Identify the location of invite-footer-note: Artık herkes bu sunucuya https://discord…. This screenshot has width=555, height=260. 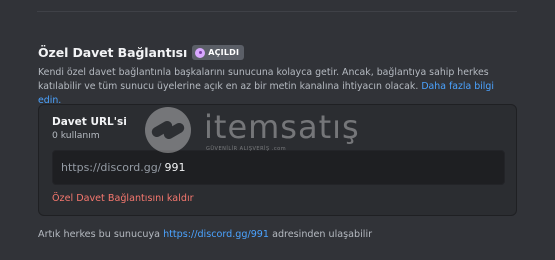
(205, 234).